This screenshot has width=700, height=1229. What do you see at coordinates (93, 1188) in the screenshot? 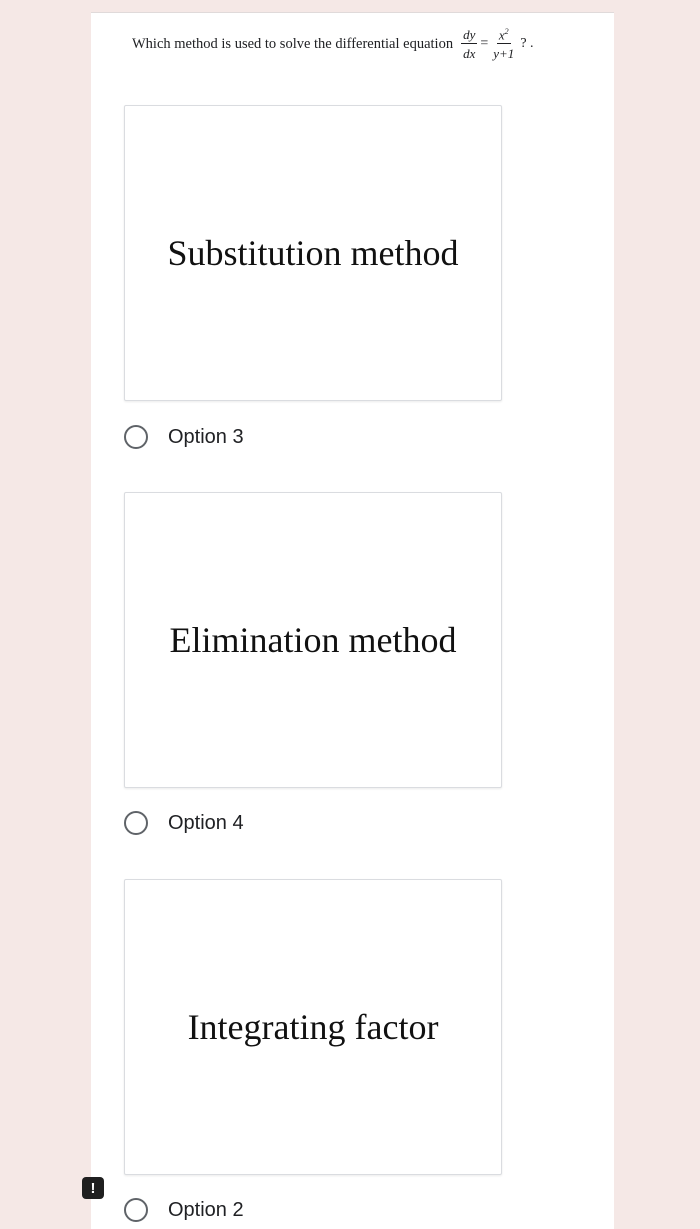
I see `report-icon: !` at bounding box center [93, 1188].